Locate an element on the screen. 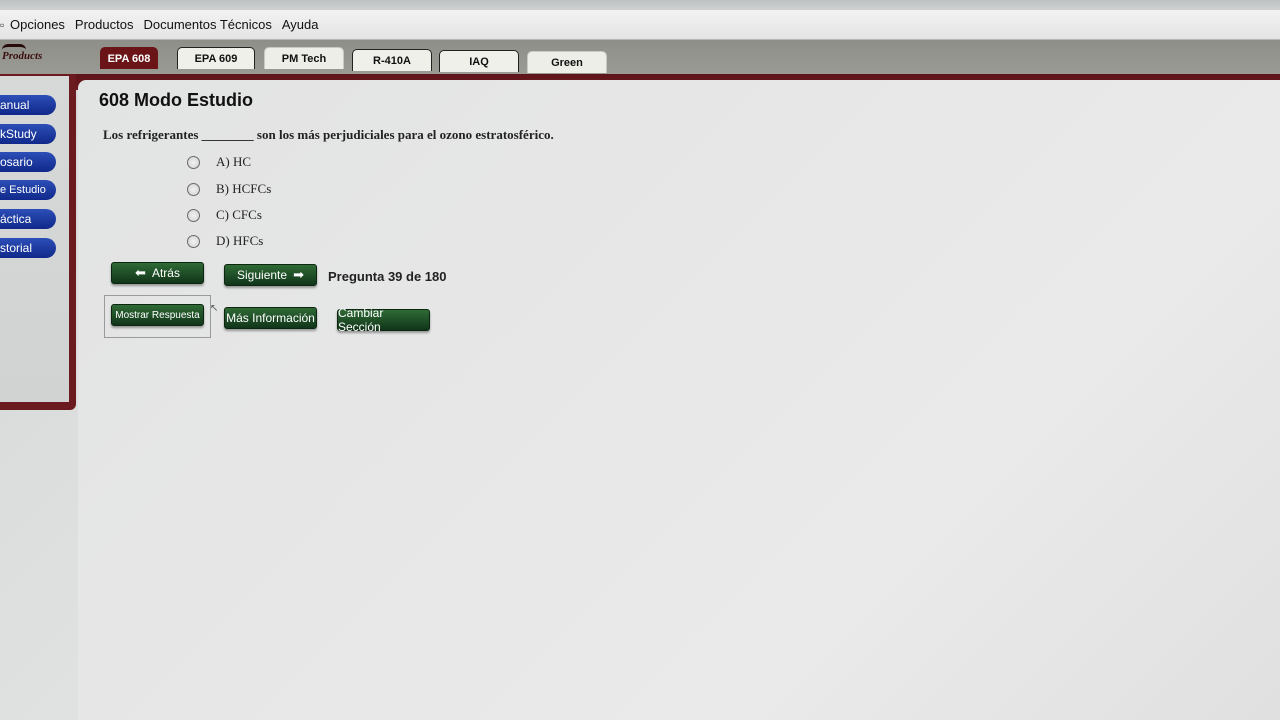 The image size is (1280, 720). mouse-cursor-icon: ↖ is located at coordinates (214, 308).